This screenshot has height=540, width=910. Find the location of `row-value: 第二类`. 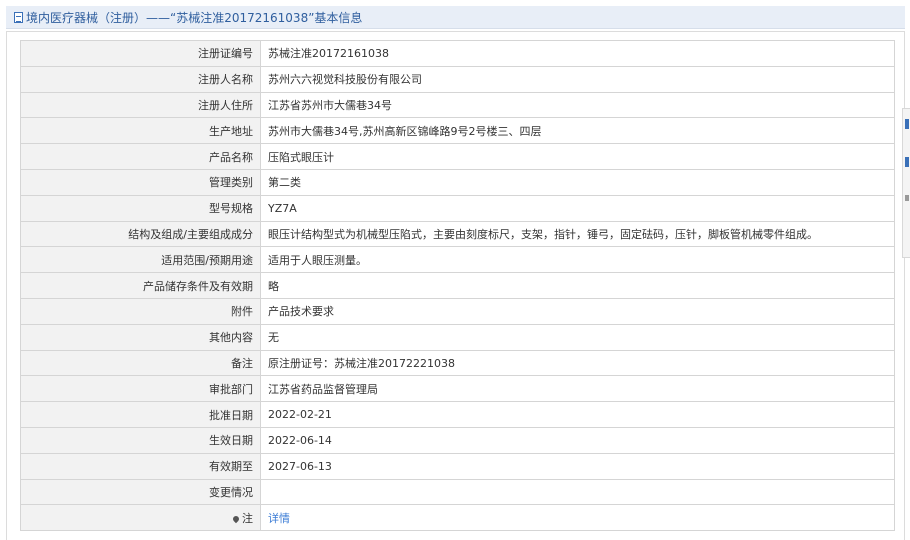

row-value: 第二类 is located at coordinates (577, 182).